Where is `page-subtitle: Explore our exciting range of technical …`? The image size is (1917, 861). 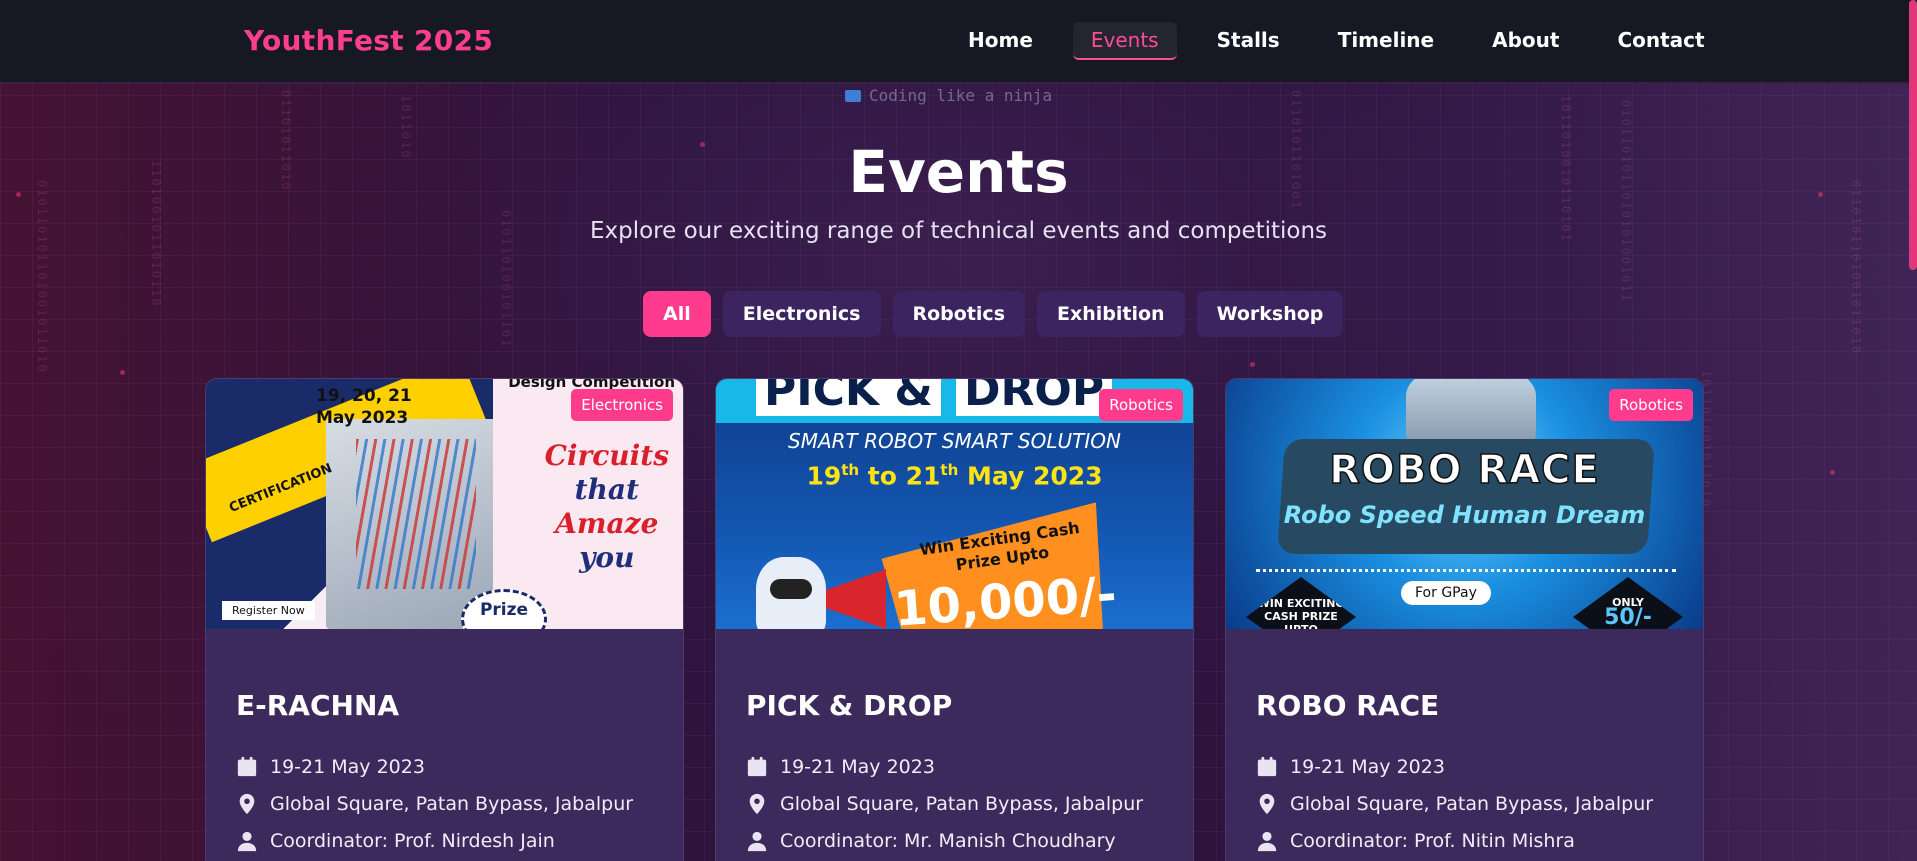 page-subtitle: Explore our exciting range of technical … is located at coordinates (958, 231).